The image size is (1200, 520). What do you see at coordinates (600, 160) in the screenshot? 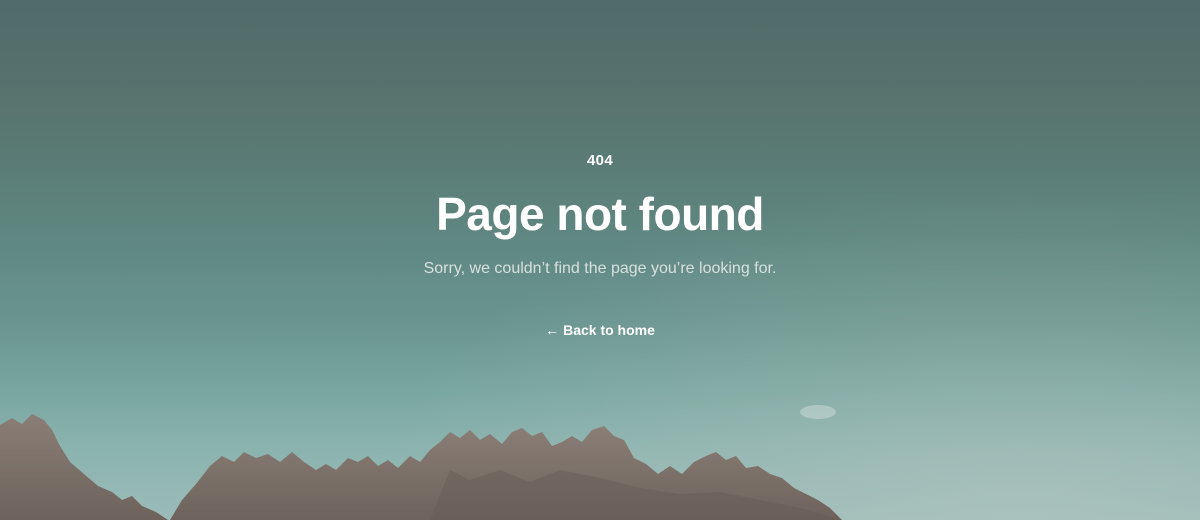
I see `error-code: 404` at bounding box center [600, 160].